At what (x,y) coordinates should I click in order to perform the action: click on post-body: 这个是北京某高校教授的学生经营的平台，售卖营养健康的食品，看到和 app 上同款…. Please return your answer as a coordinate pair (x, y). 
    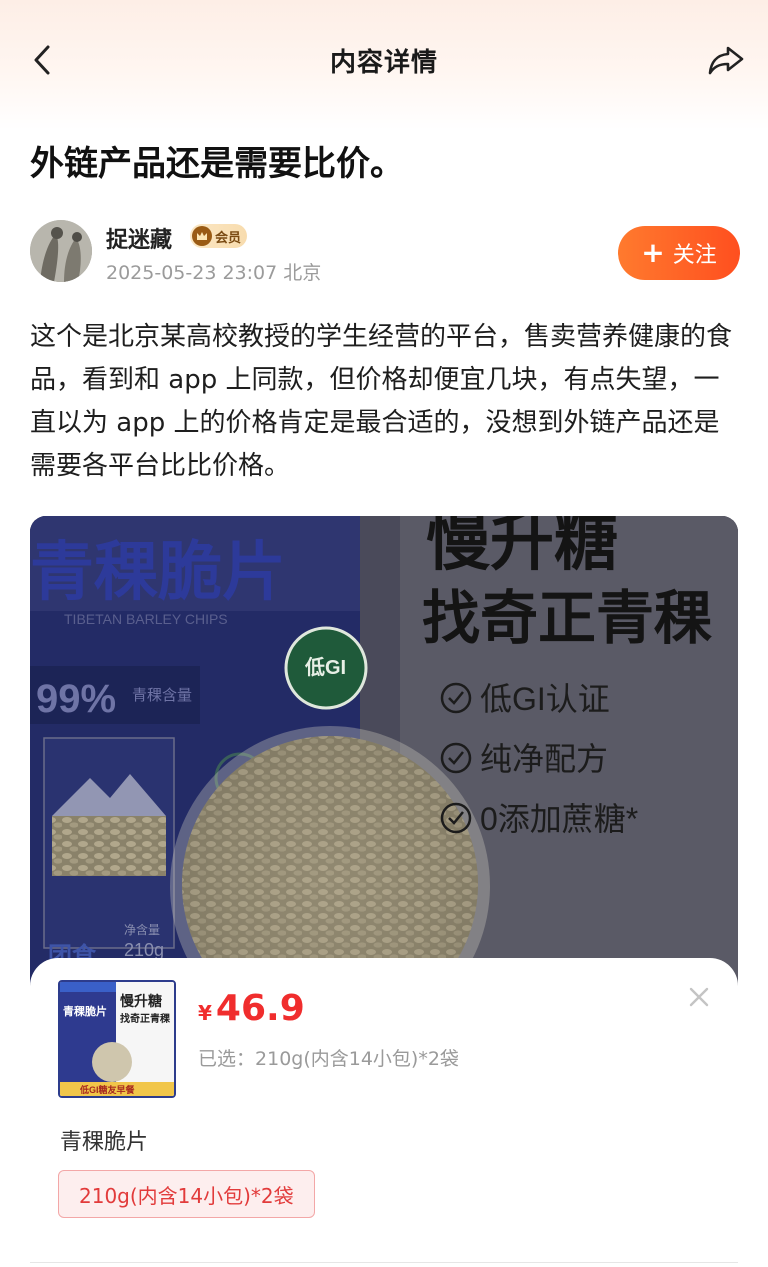
    Looking at the image, I should click on (381, 401).